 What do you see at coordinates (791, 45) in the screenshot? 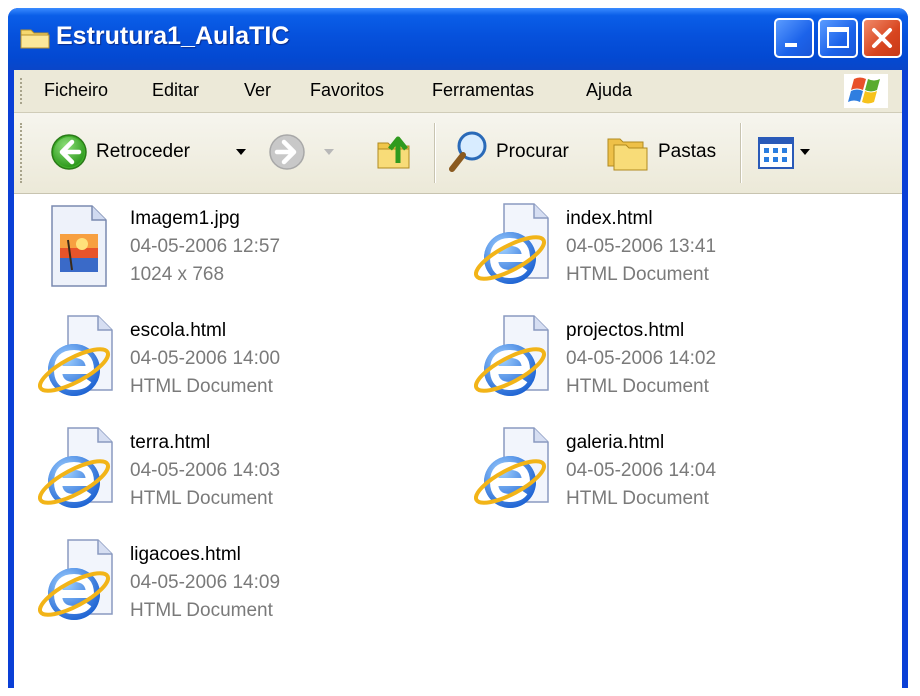
I see `minimize-icon` at bounding box center [791, 45].